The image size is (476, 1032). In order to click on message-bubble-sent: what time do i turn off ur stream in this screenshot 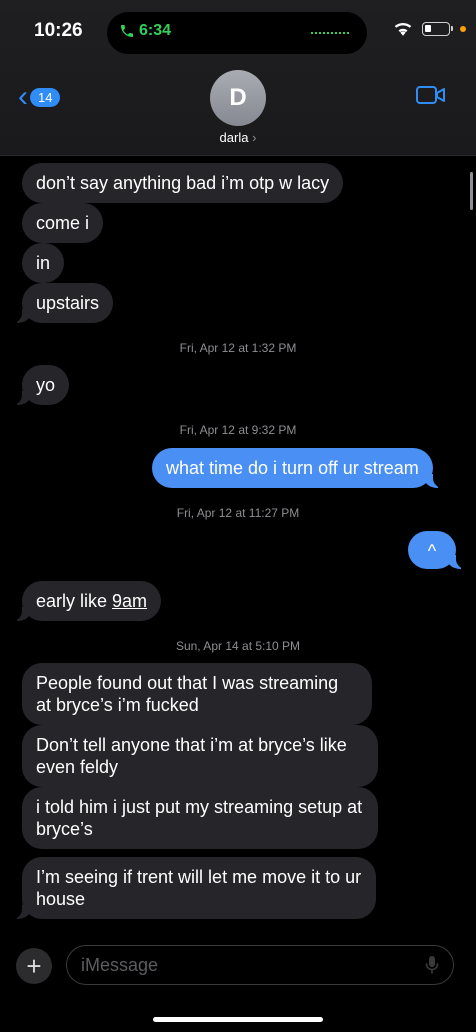, I will do `click(297, 468)`.